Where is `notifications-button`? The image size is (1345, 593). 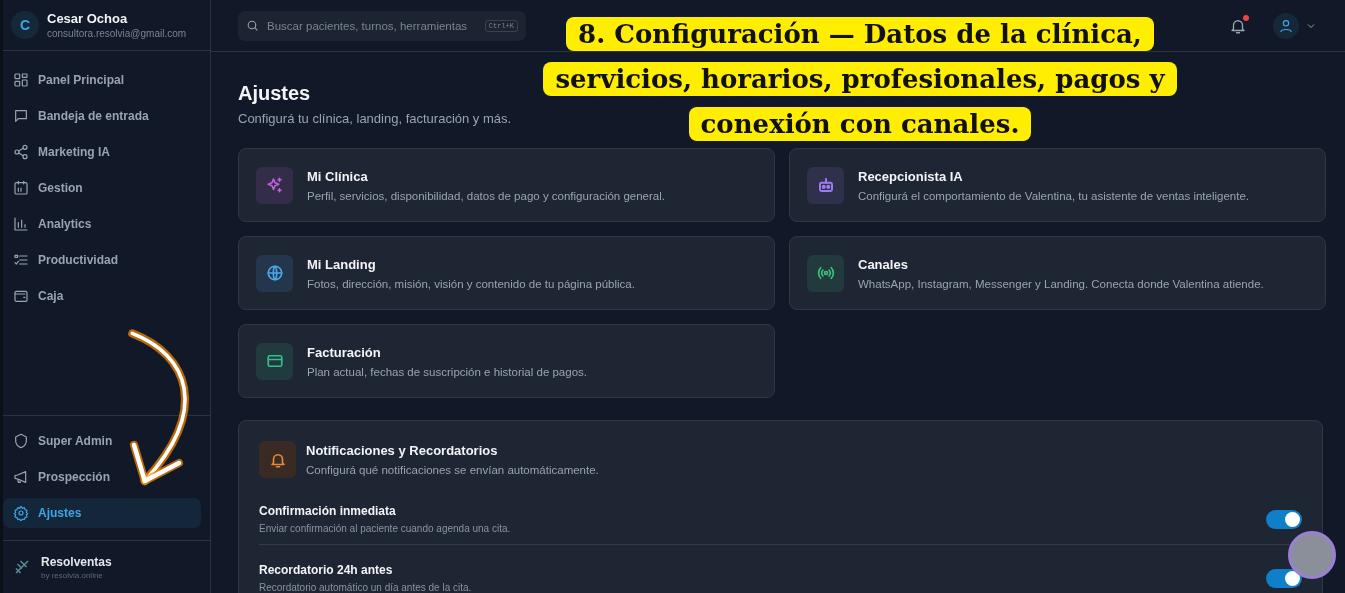
notifications-button is located at coordinates (1238, 25).